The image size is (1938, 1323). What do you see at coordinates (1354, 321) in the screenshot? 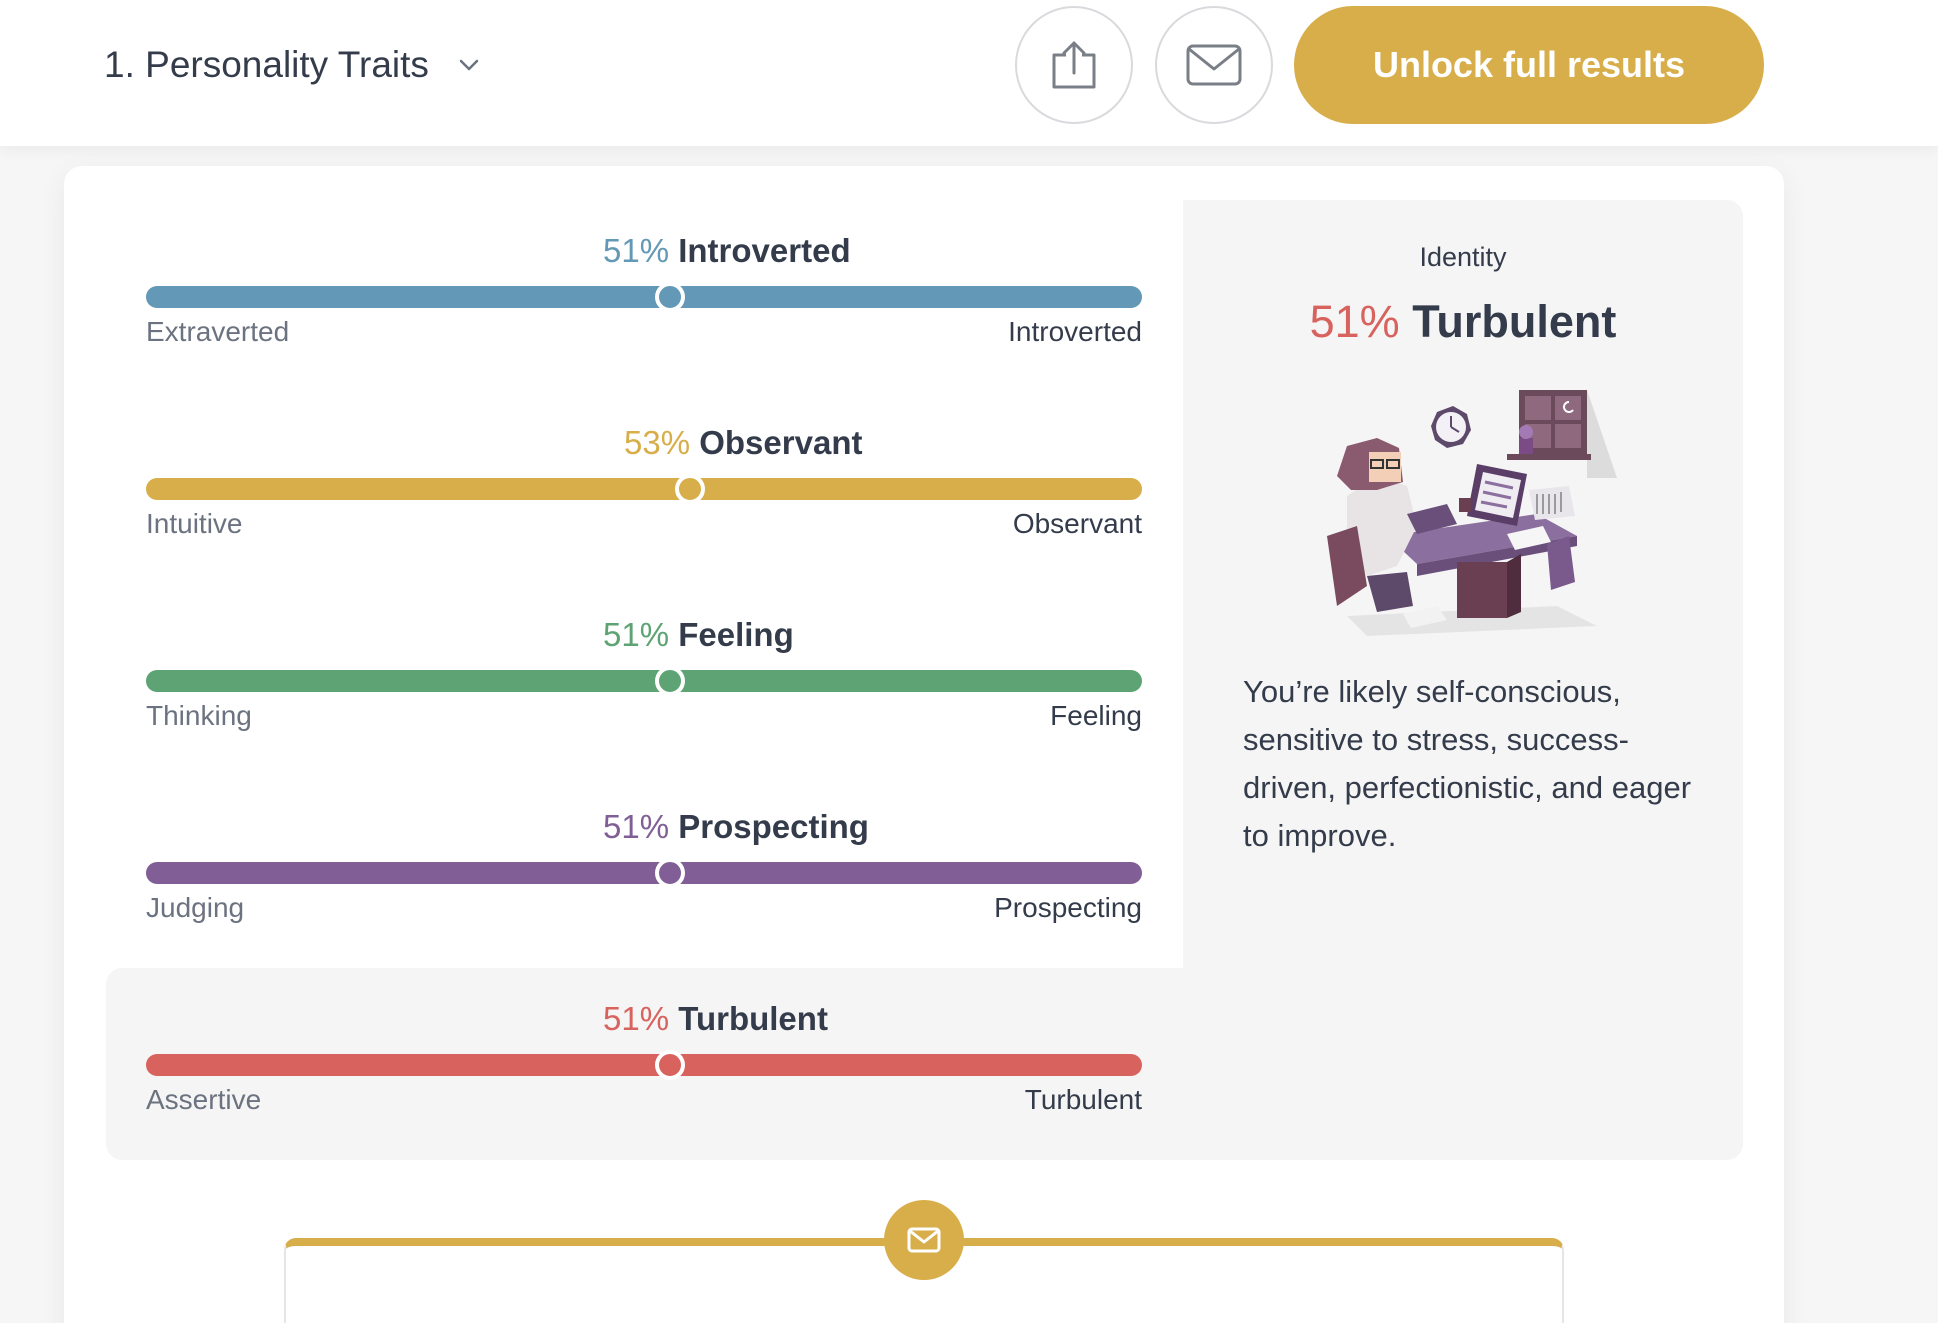
I see `identity-percent: 51%` at bounding box center [1354, 321].